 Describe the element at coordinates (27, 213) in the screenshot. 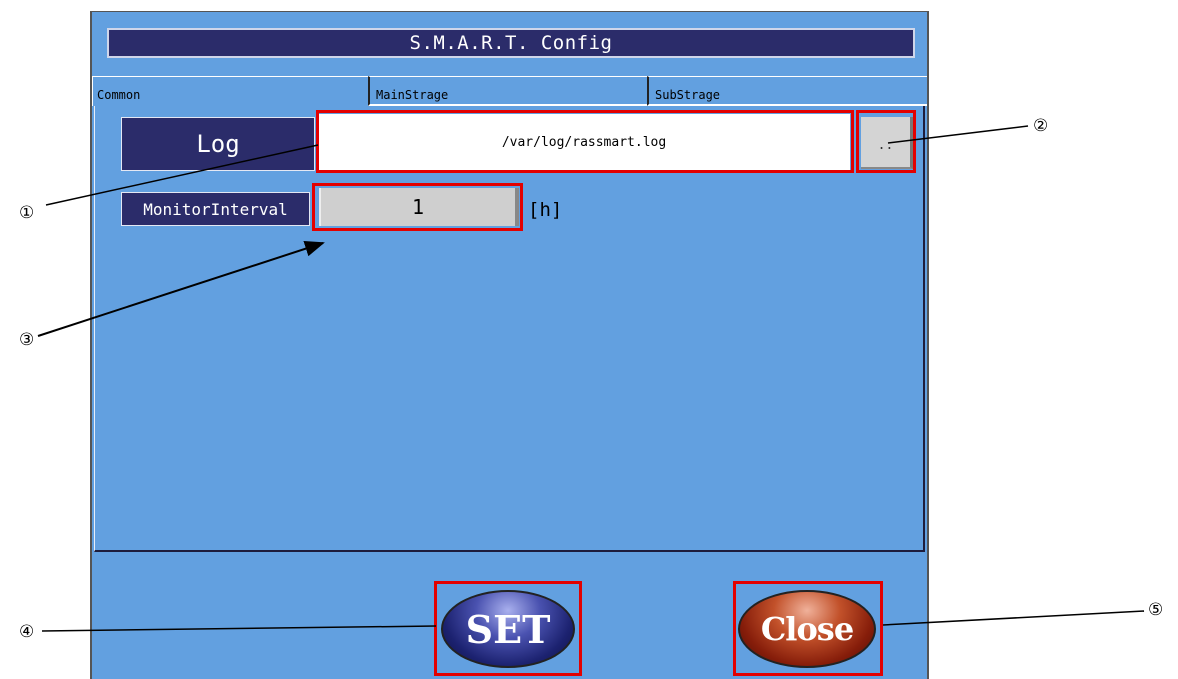

I see `callout-1: ①` at that location.